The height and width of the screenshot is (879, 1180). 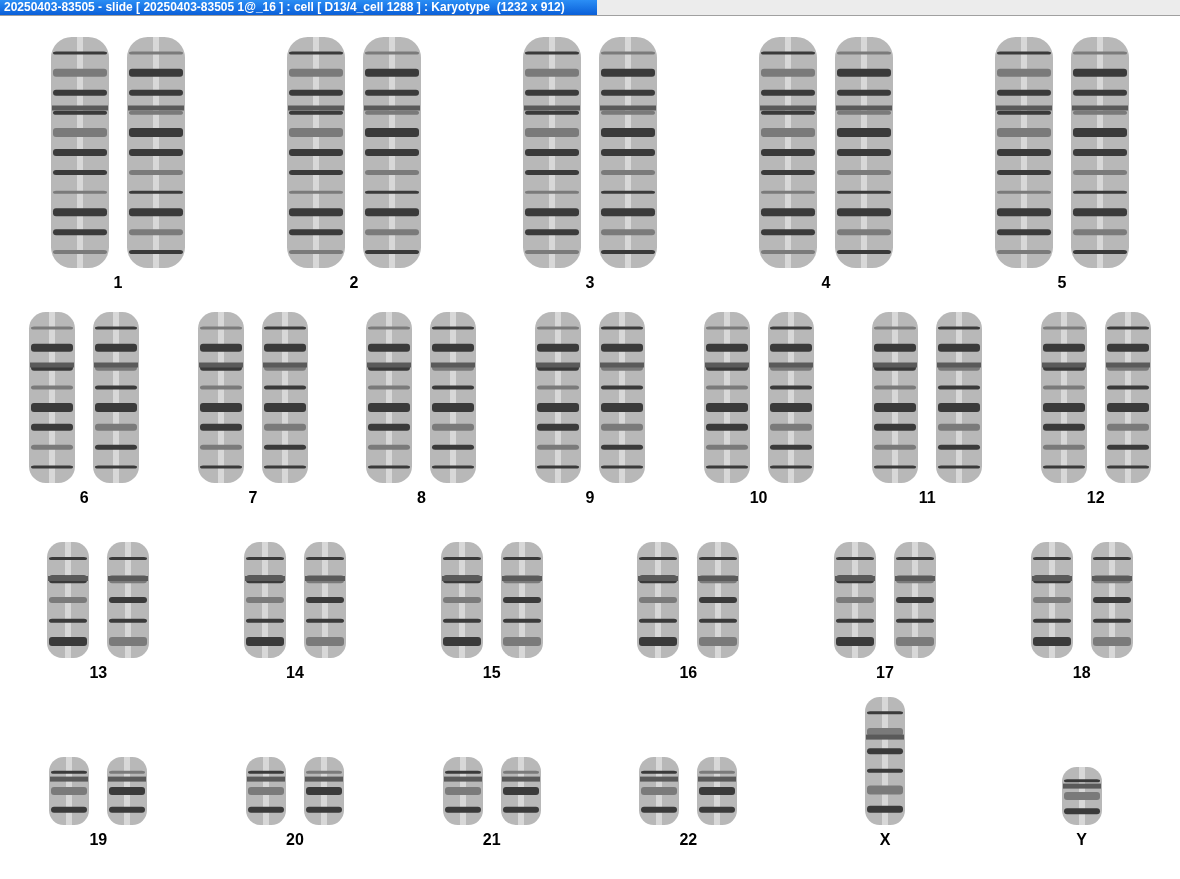 What do you see at coordinates (1081, 840) in the screenshot?
I see `chromosome-label: Y` at bounding box center [1081, 840].